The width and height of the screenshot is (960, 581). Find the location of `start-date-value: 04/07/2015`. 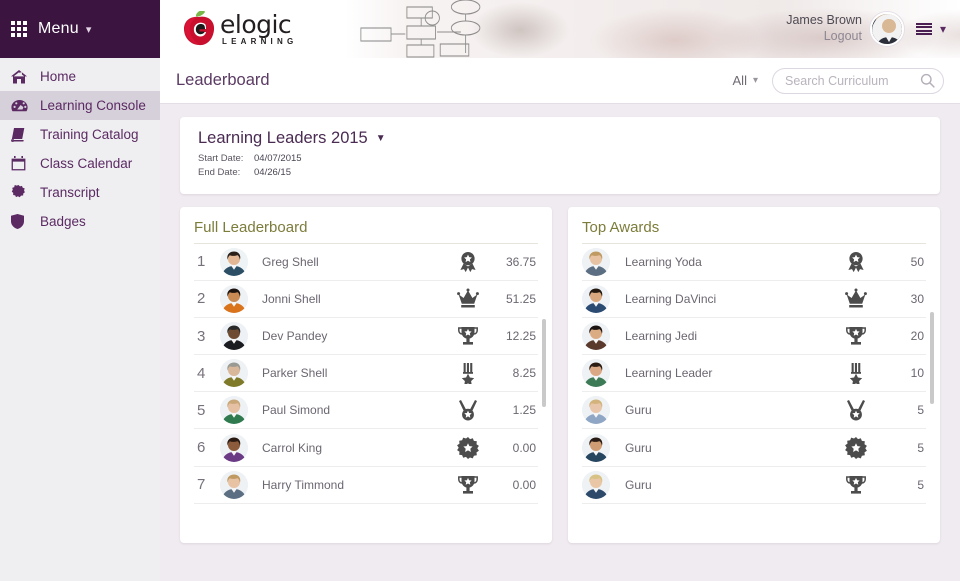

start-date-value: 04/07/2015 is located at coordinates (278, 158).